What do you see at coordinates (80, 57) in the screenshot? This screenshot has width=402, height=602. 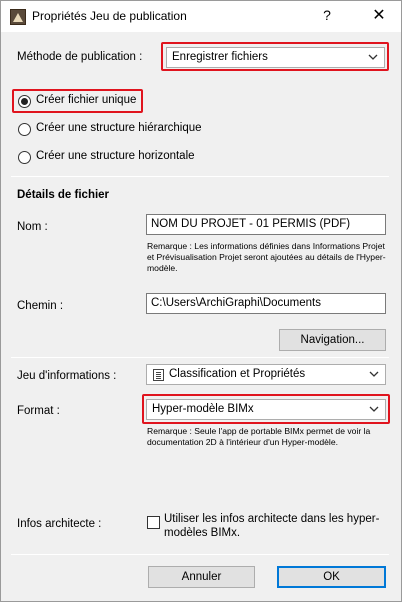 I see `publication-method-label: Méthode de publication :` at bounding box center [80, 57].